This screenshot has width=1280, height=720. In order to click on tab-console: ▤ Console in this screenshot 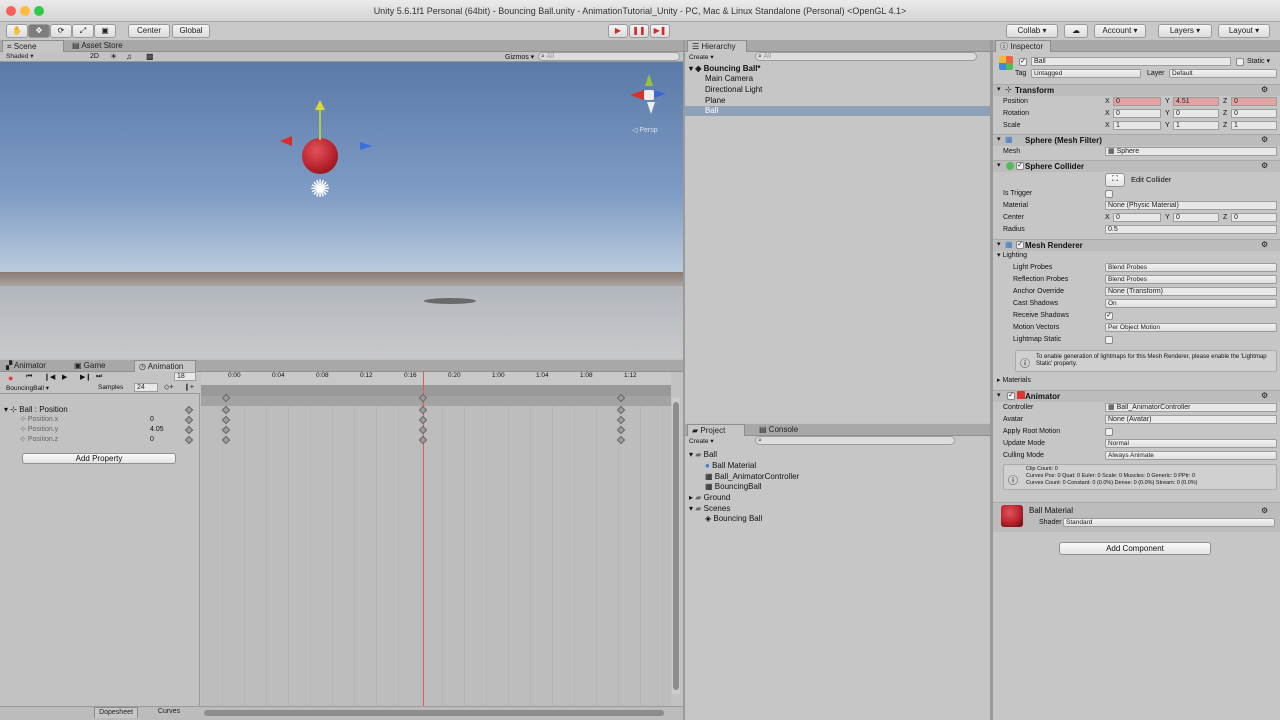, I will do `click(780, 430)`.